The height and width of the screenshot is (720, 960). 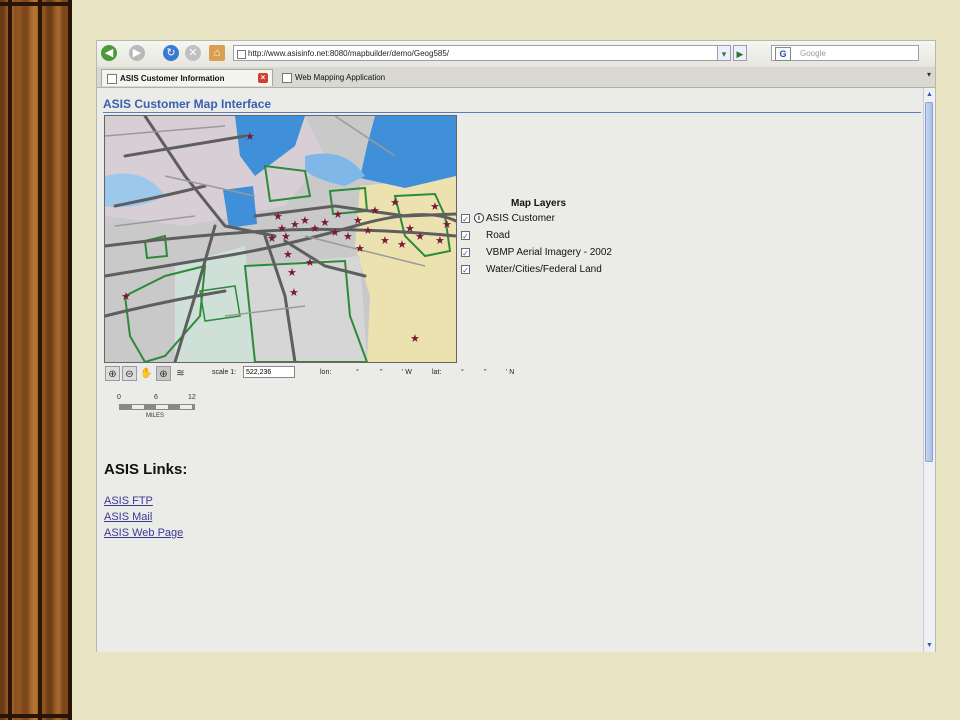 I want to click on layer-label: VBMP Aerial Imagery - 2002, so click(x=549, y=252).